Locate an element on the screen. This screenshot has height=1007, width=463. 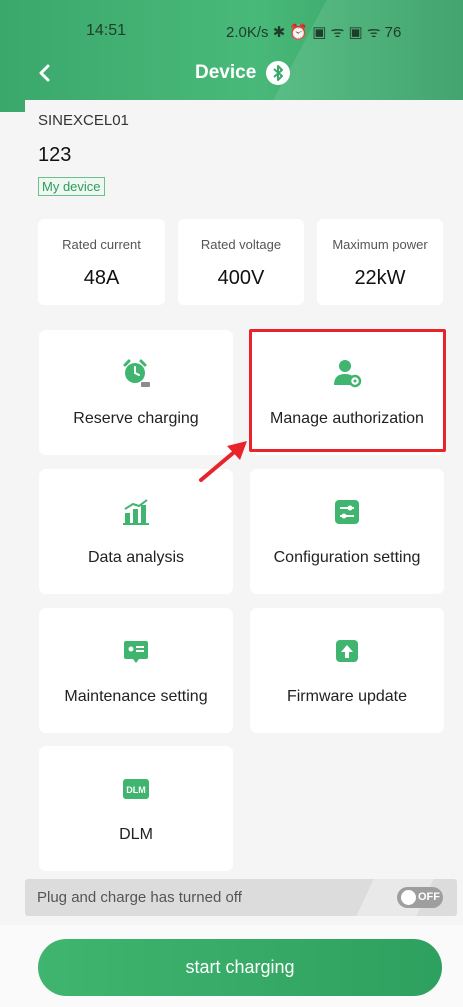
function-label: DLM is located at coordinates (136, 834).